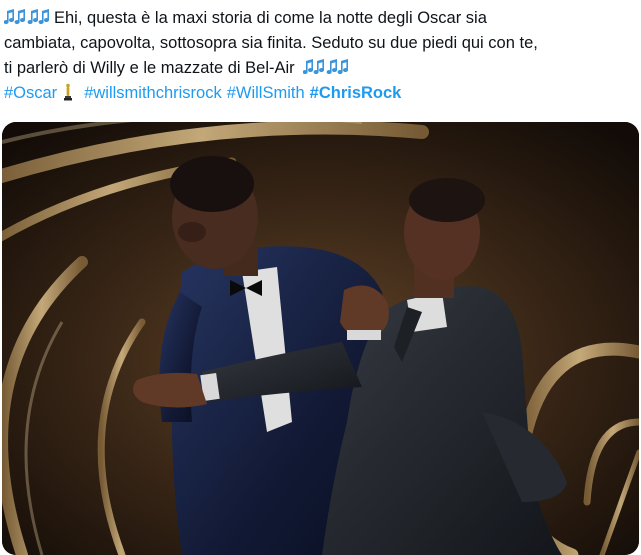 The image size is (641, 555). What do you see at coordinates (153, 93) in the screenshot?
I see `hashtag-willsmithchrisrock: #willsmithchrisrock` at bounding box center [153, 93].